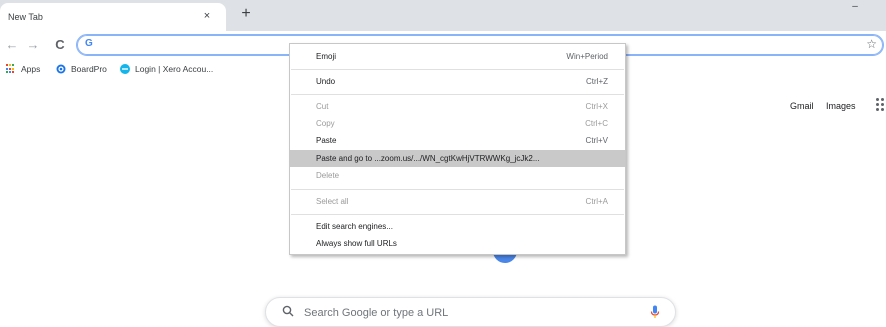 The width and height of the screenshot is (886, 327). What do you see at coordinates (457, 140) in the screenshot?
I see `menu-item-paste: Paste Ctrl+V` at bounding box center [457, 140].